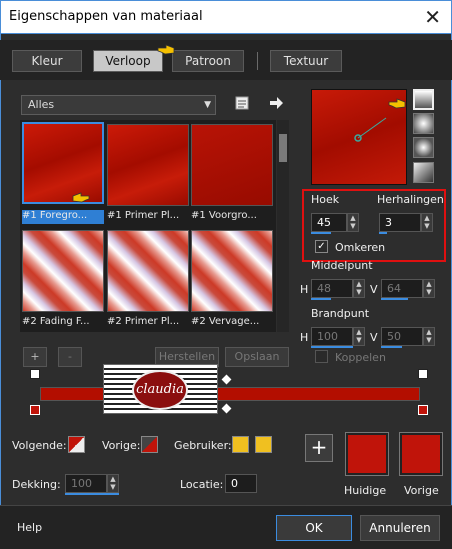 The image size is (452, 549). I want to click on locatie-input: 0, so click(241, 483).